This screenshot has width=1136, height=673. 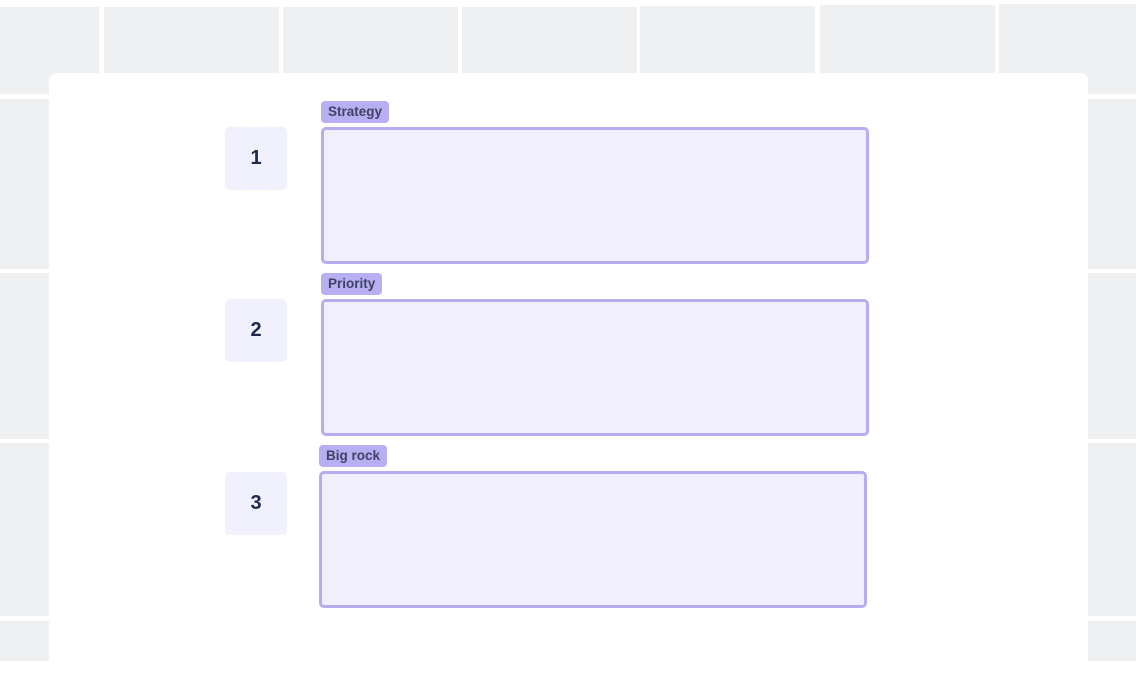 I want to click on row-tag-label: Big rock, so click(x=353, y=456).